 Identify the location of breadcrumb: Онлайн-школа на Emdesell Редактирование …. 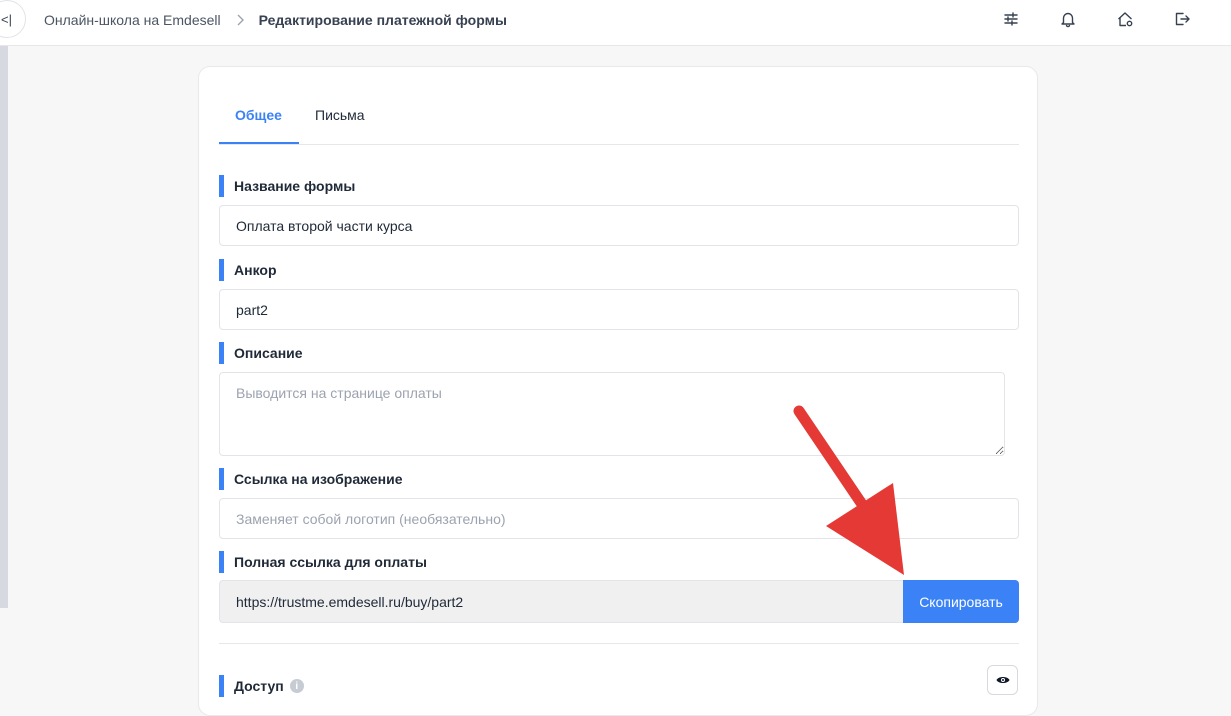
(275, 20).